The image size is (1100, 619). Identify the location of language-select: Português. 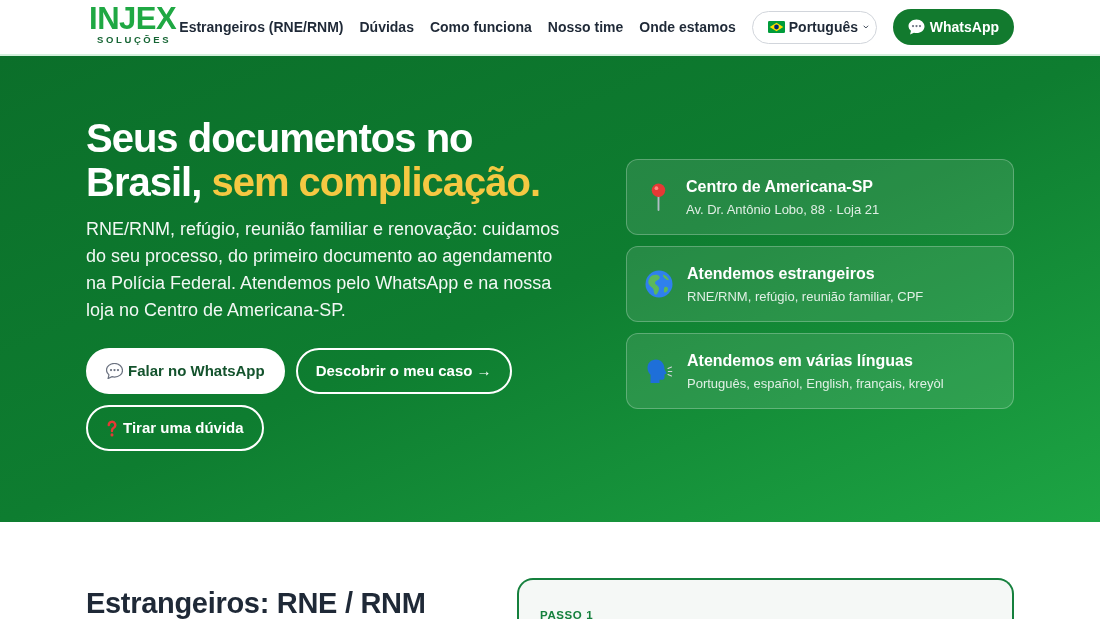
(814, 27).